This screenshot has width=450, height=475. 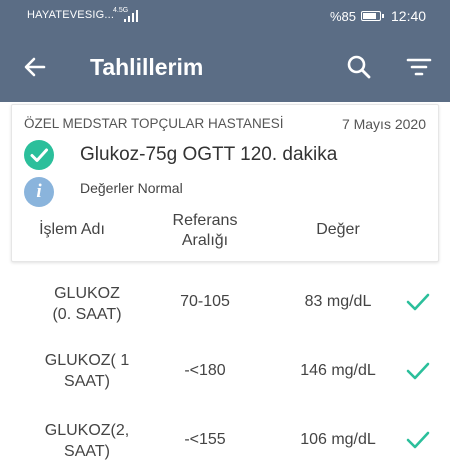 I want to click on hospital-name: ÖZEL MEDSTAR TOPÇULAR HASTANESİ, so click(x=154, y=123).